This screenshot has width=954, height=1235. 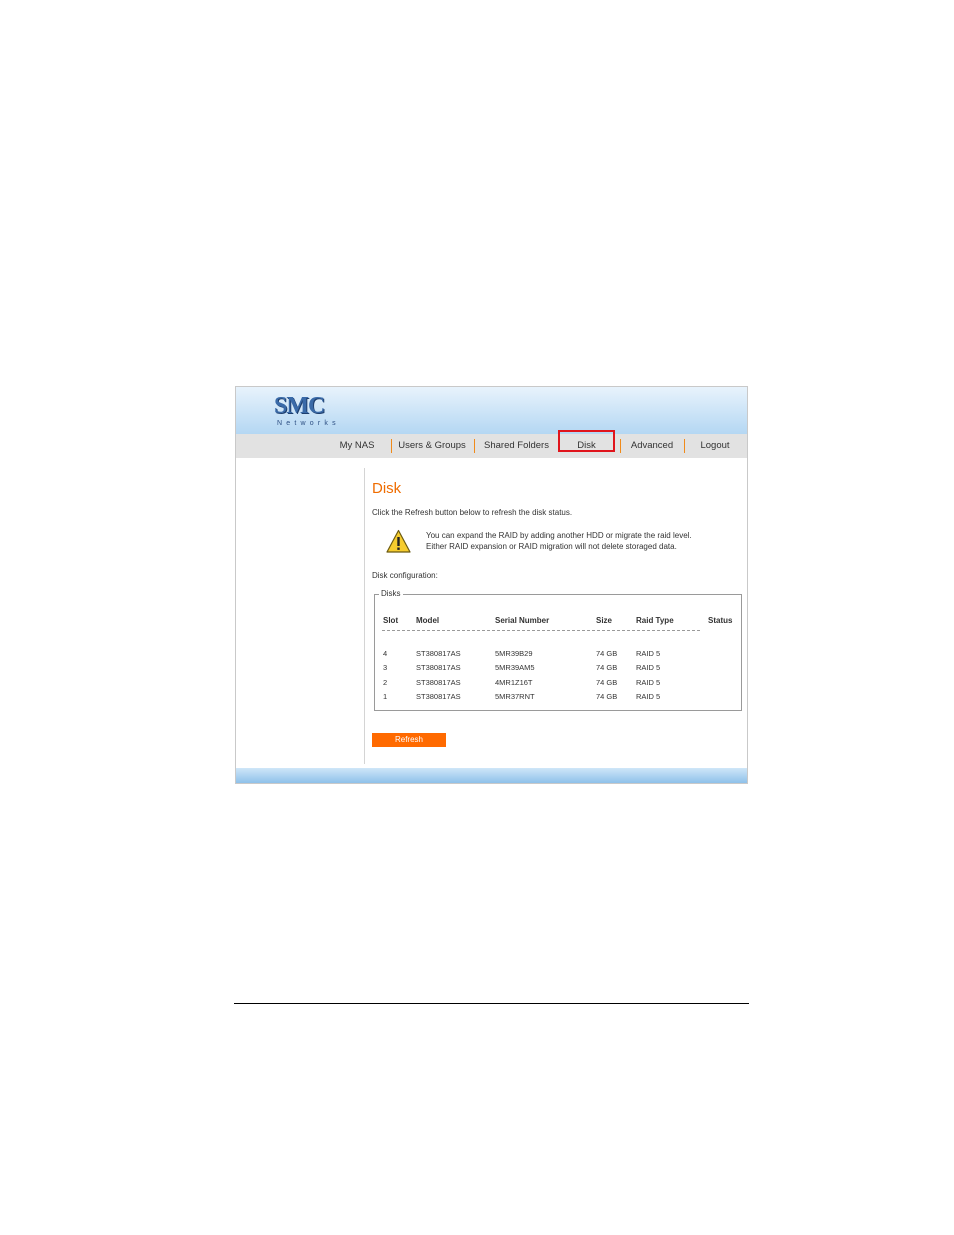 I want to click on column-header-status: Status, so click(x=720, y=620).